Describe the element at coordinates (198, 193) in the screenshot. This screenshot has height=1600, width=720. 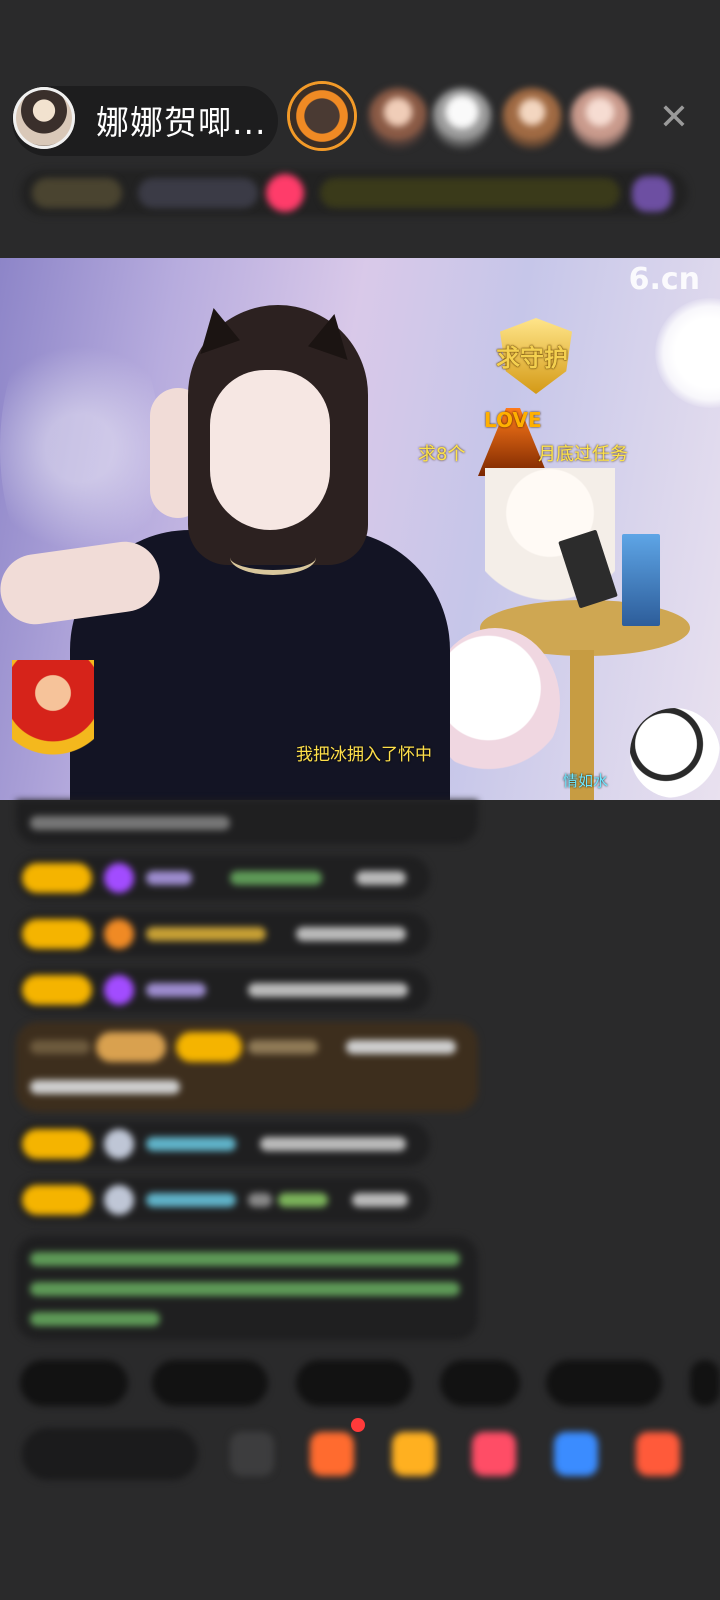
I see `fans-chip` at that location.